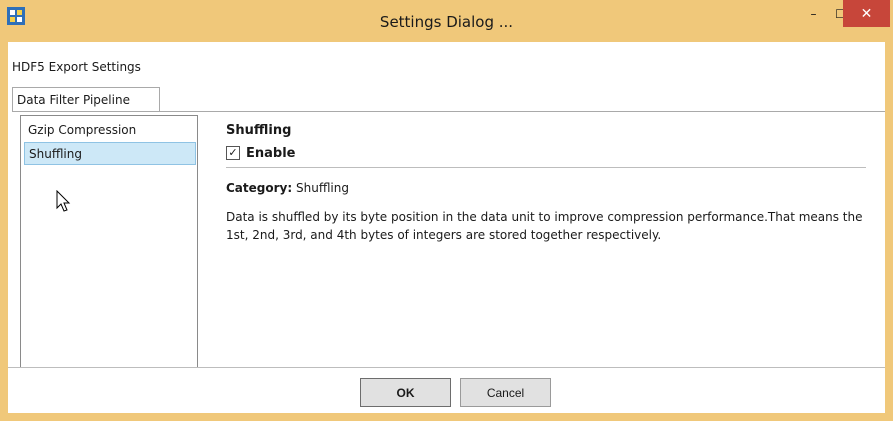 This screenshot has height=421, width=893. Describe the element at coordinates (271, 153) in the screenshot. I see `enable-label: Enable` at that location.